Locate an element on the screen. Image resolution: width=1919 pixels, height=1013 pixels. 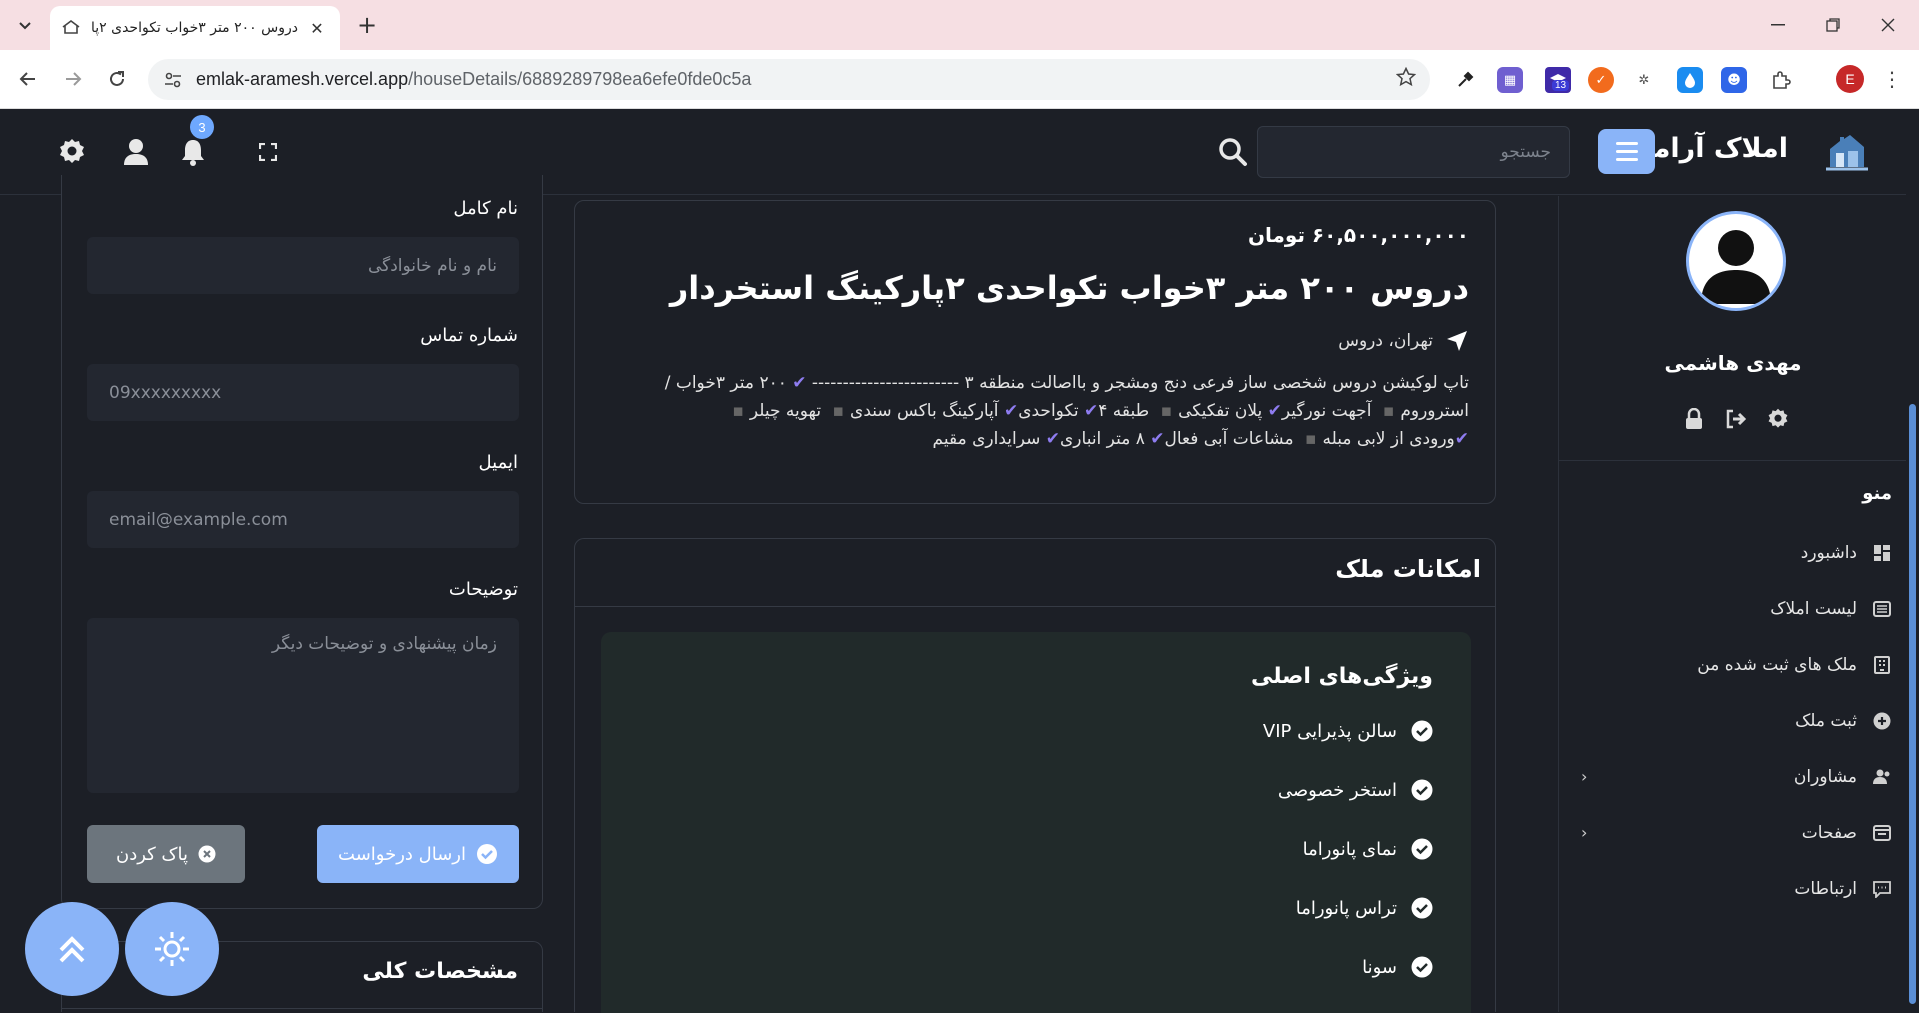
fullname-input is located at coordinates (303, 265).